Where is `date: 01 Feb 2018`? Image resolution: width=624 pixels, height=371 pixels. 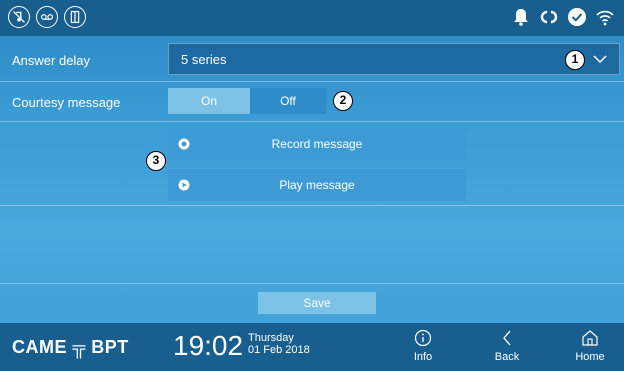 date: 01 Feb 2018 is located at coordinates (279, 350).